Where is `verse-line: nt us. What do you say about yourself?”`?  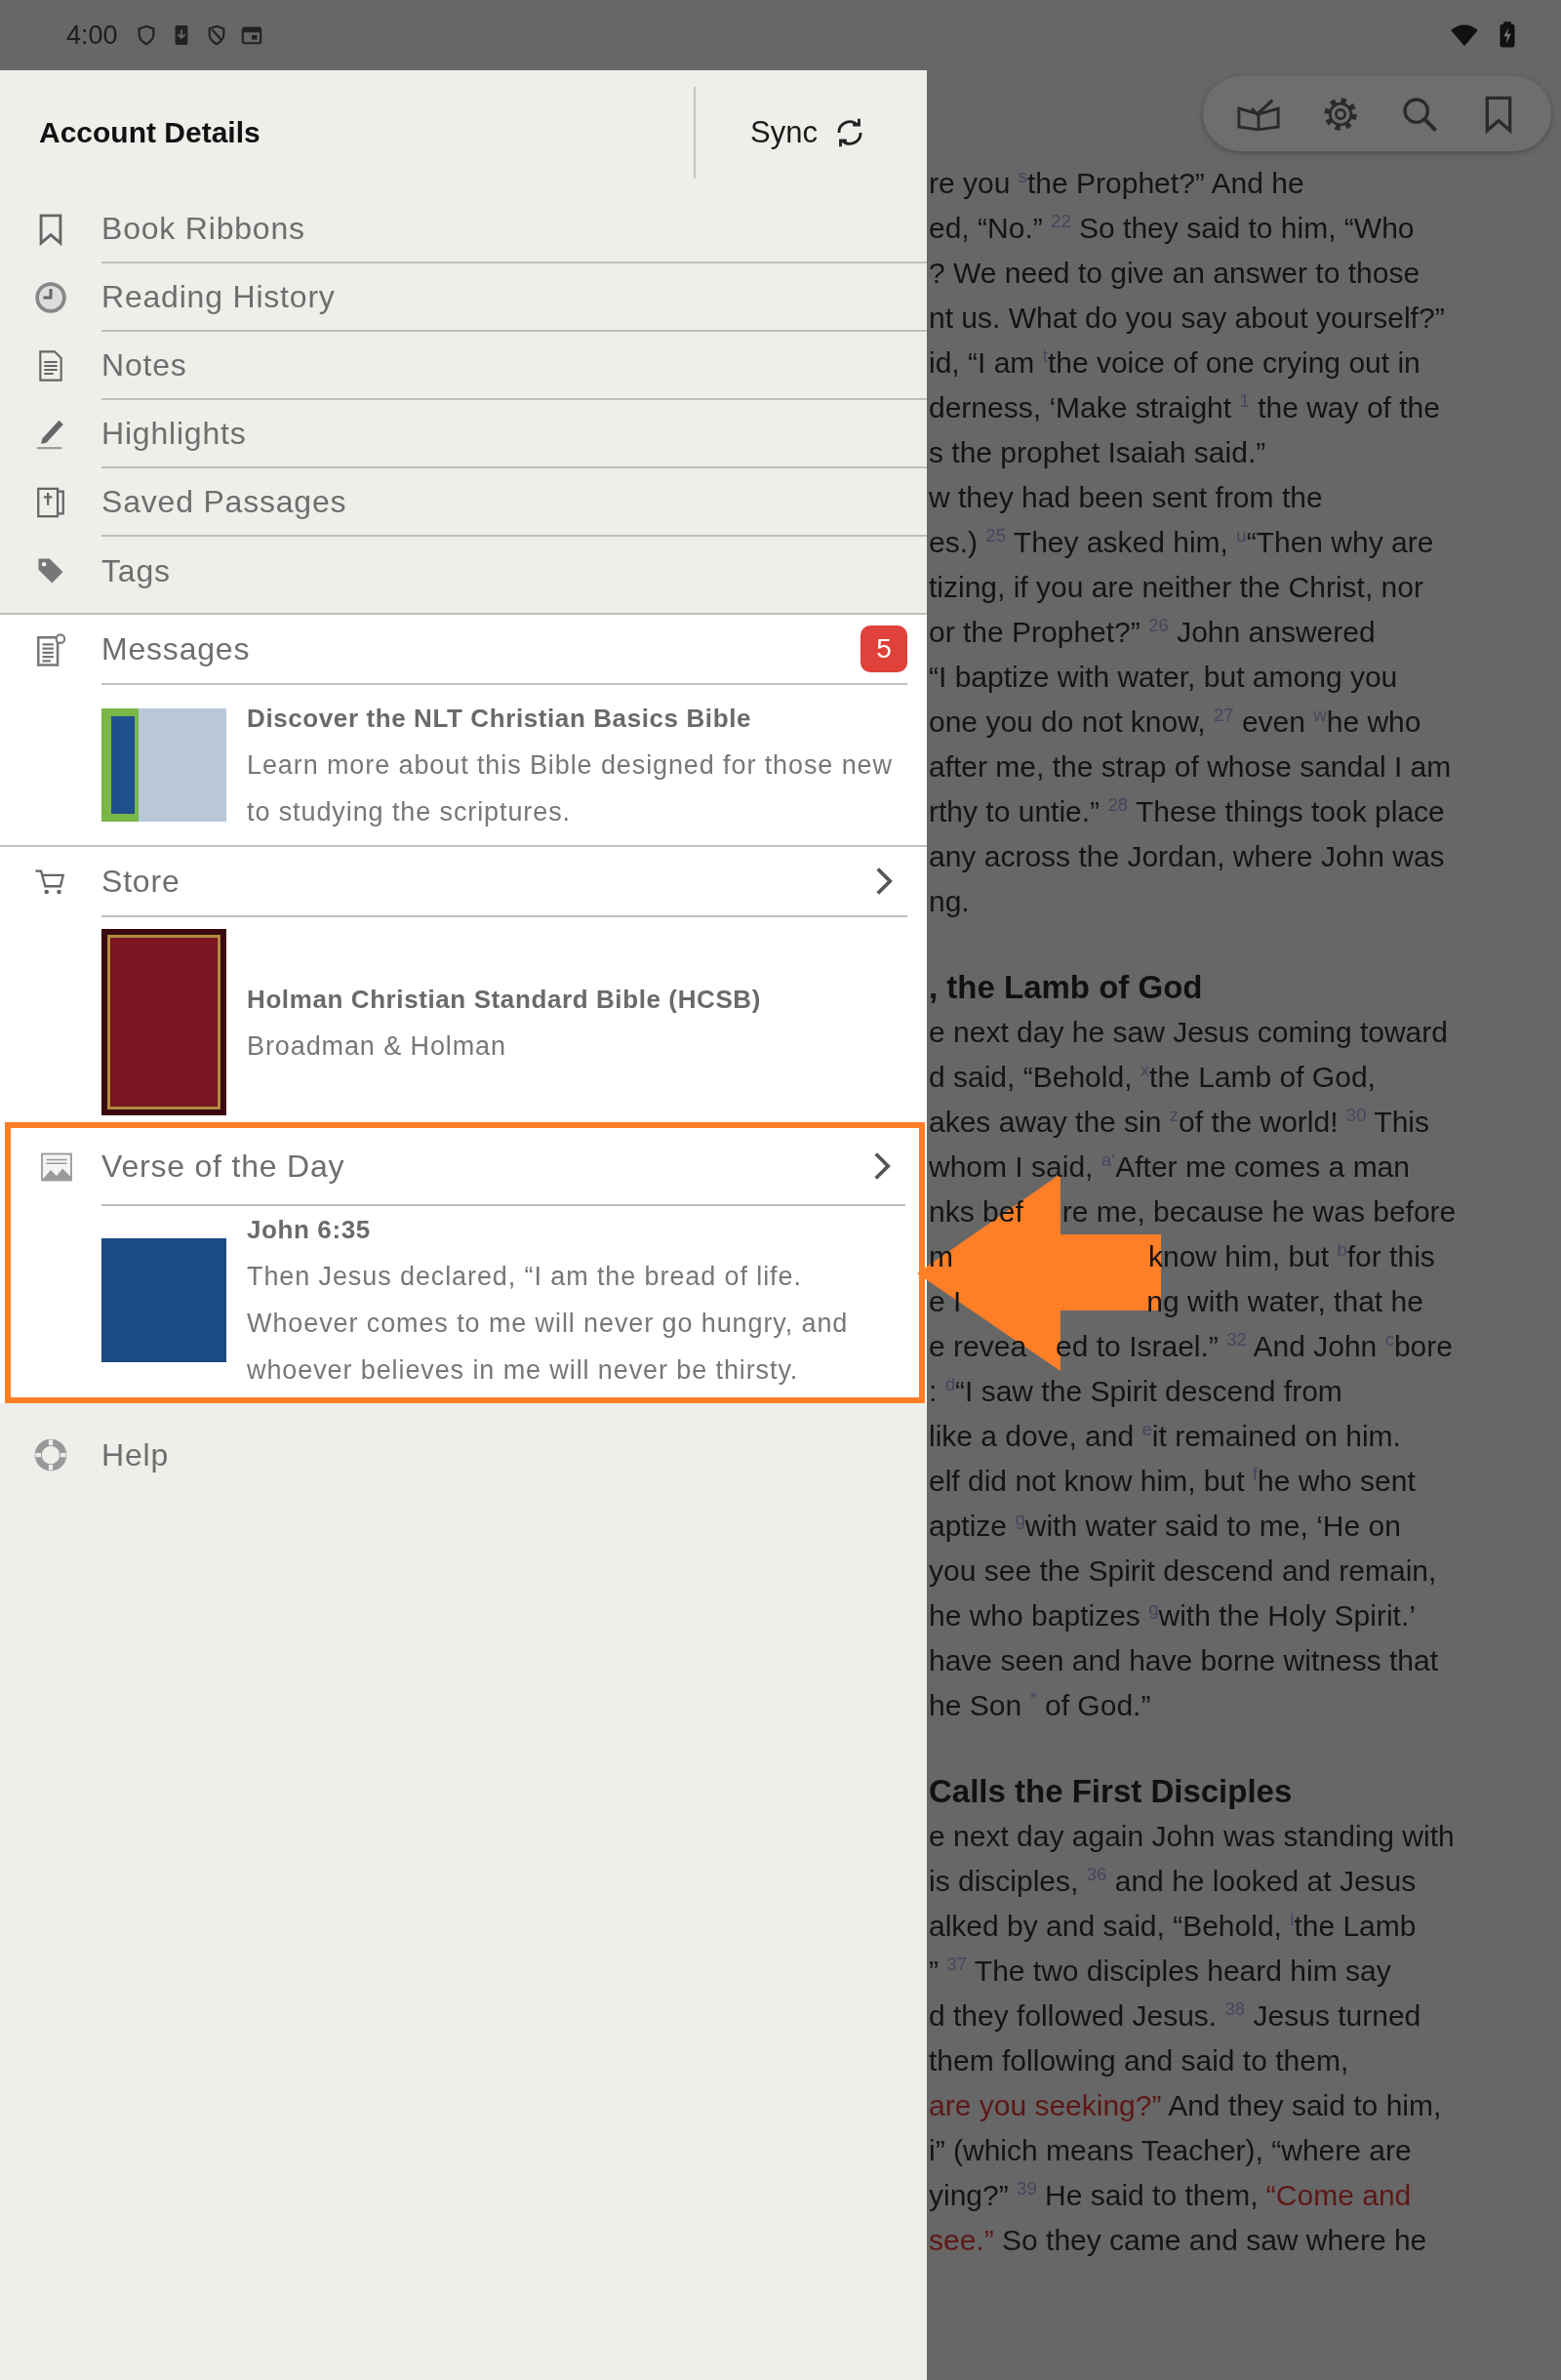
verse-line: nt us. What do you say about yourself?” is located at coordinates (1187, 318).